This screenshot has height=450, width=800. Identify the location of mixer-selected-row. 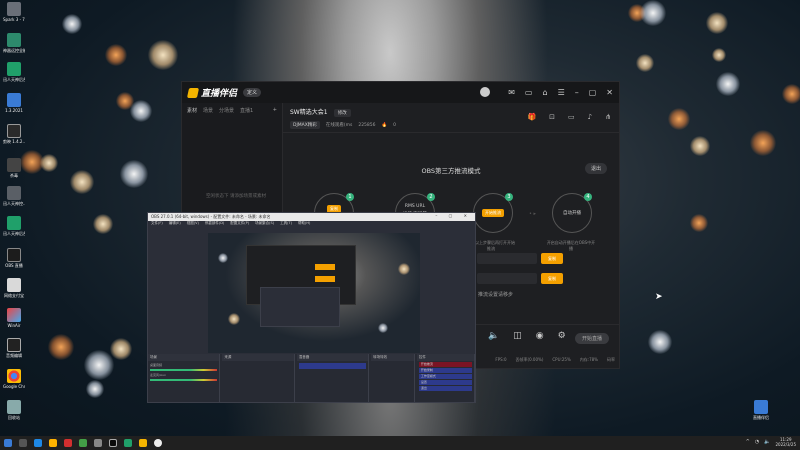
(332, 366).